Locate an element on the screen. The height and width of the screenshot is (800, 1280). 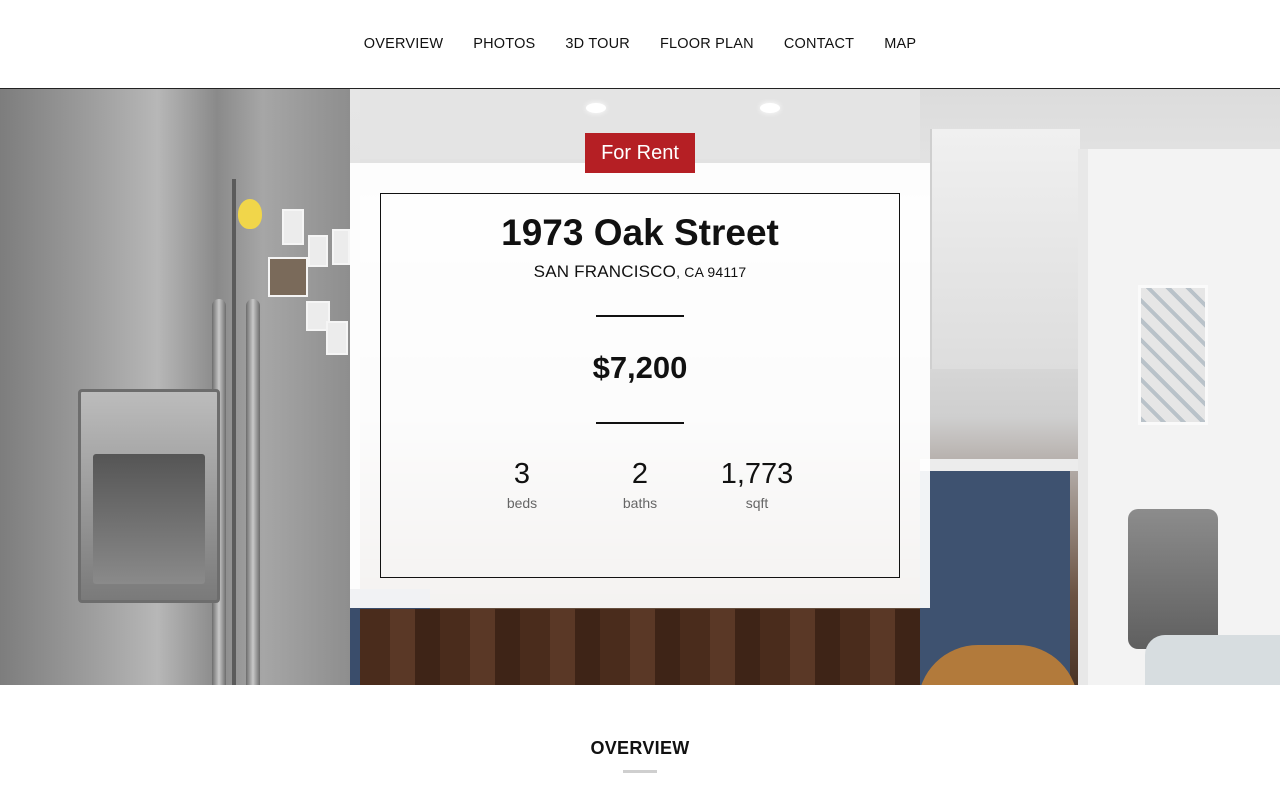
listing-price: $7,200 is located at coordinates (640, 367).